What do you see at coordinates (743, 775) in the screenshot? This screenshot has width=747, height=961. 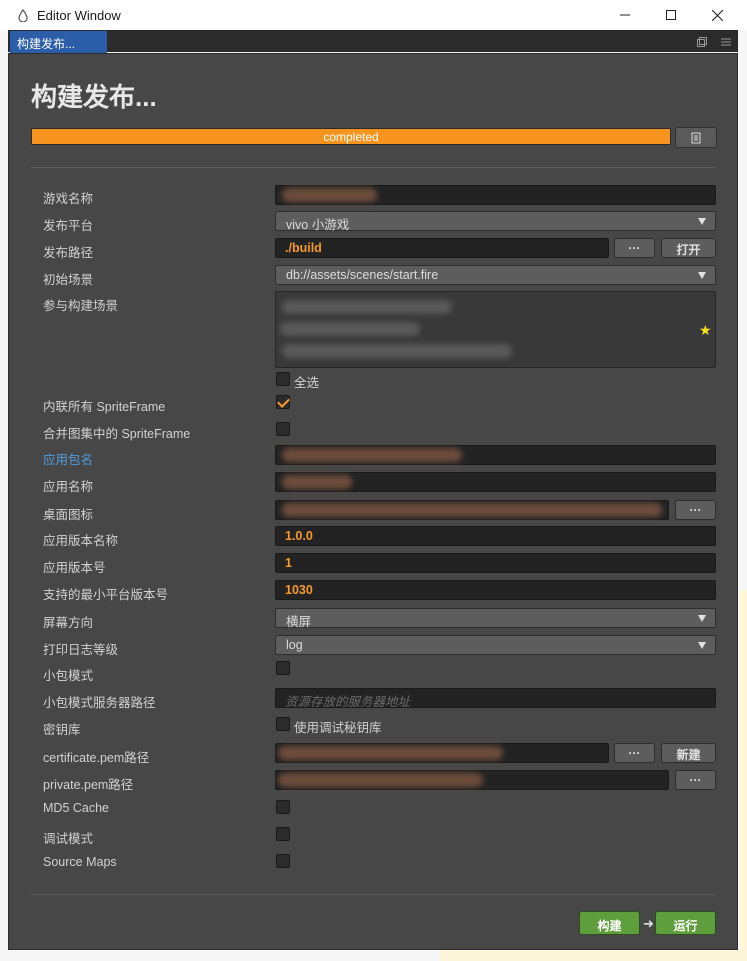 I see `background-note-right` at bounding box center [743, 775].